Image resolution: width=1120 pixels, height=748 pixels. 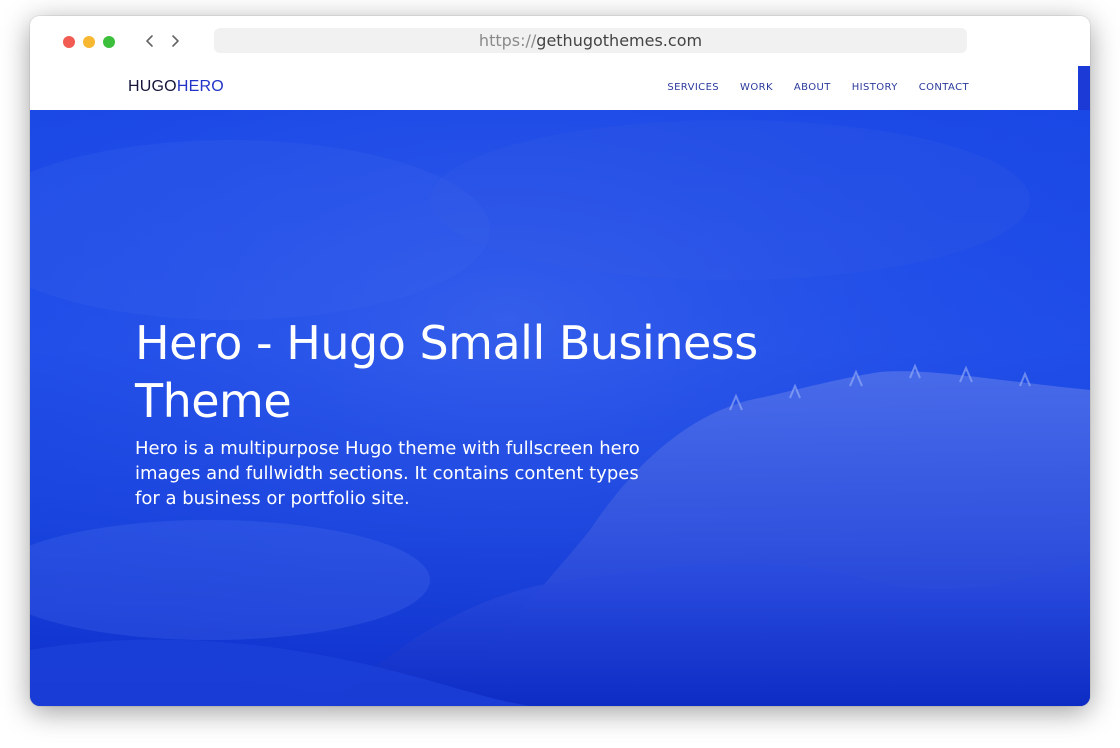 I want to click on nav-link-about: ABOUT, so click(x=812, y=87).